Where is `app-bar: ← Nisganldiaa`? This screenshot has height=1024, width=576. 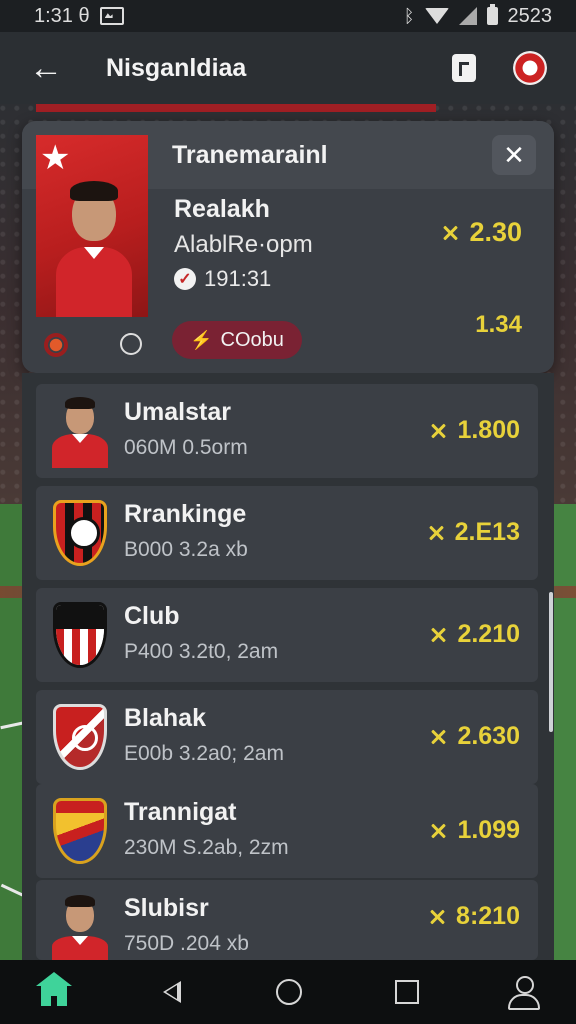
app-bar: ← Nisganldiaa is located at coordinates (288, 68).